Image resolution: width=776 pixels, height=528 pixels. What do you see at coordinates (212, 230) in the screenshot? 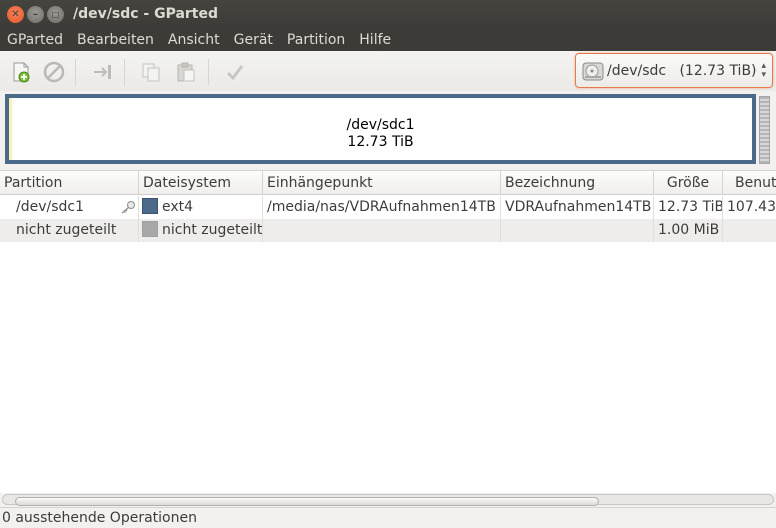
I see `filesystem-name: nicht zugeteilt` at bounding box center [212, 230].